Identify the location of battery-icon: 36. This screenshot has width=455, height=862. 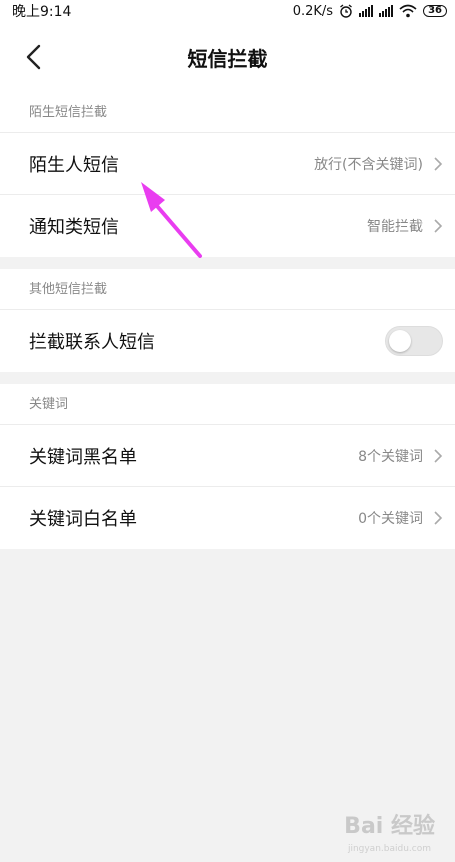
(435, 11).